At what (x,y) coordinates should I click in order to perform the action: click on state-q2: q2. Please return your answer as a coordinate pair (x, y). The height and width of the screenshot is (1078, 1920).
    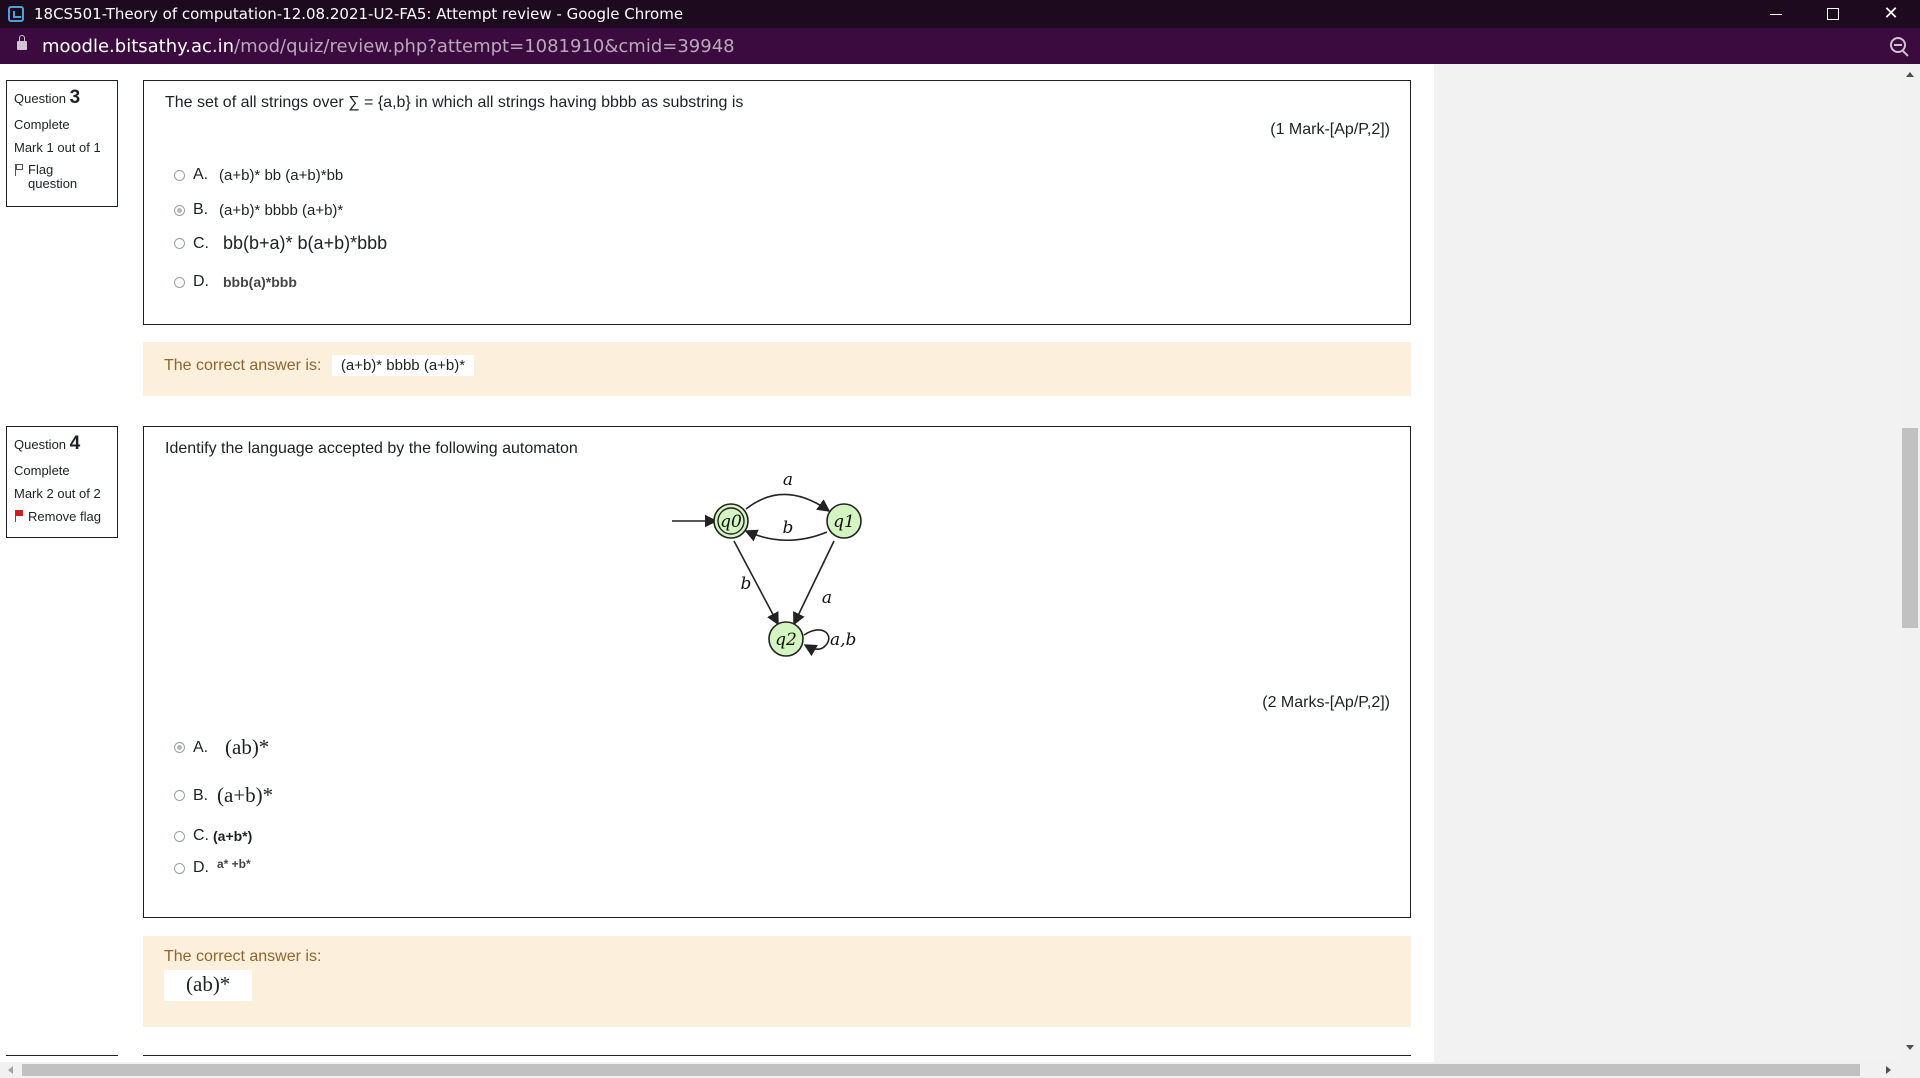
    Looking at the image, I should click on (786, 639).